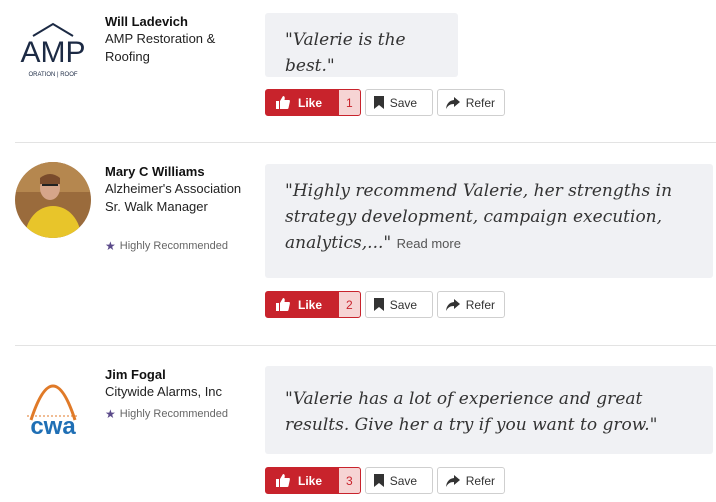 Image resolution: width=716 pixels, height=502 pixels. What do you see at coordinates (429, 243) in the screenshot?
I see `read-more-link: Read more` at bounding box center [429, 243].